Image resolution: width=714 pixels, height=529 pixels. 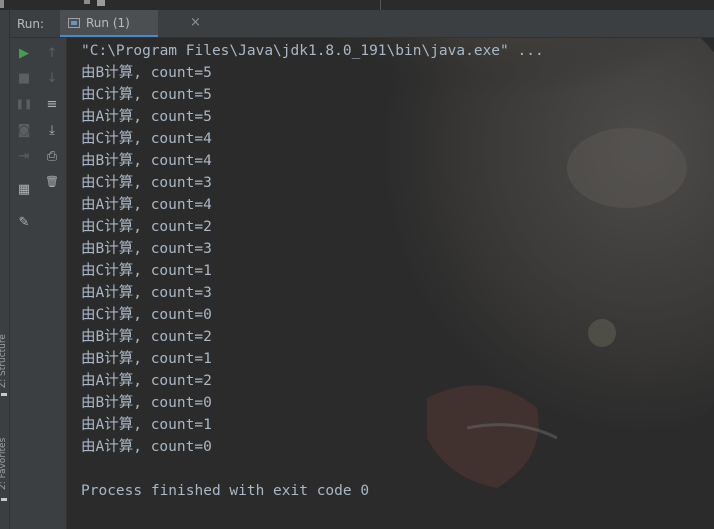 I want to click on run-panel-label: Run:, so click(x=31, y=24).